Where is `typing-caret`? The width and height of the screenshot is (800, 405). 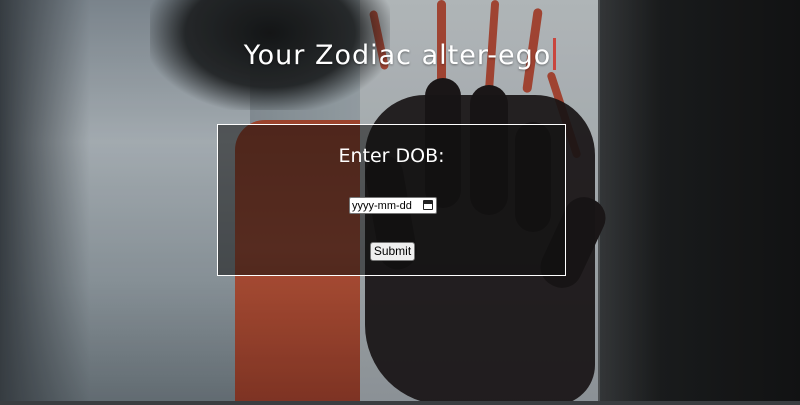 typing-caret is located at coordinates (555, 54).